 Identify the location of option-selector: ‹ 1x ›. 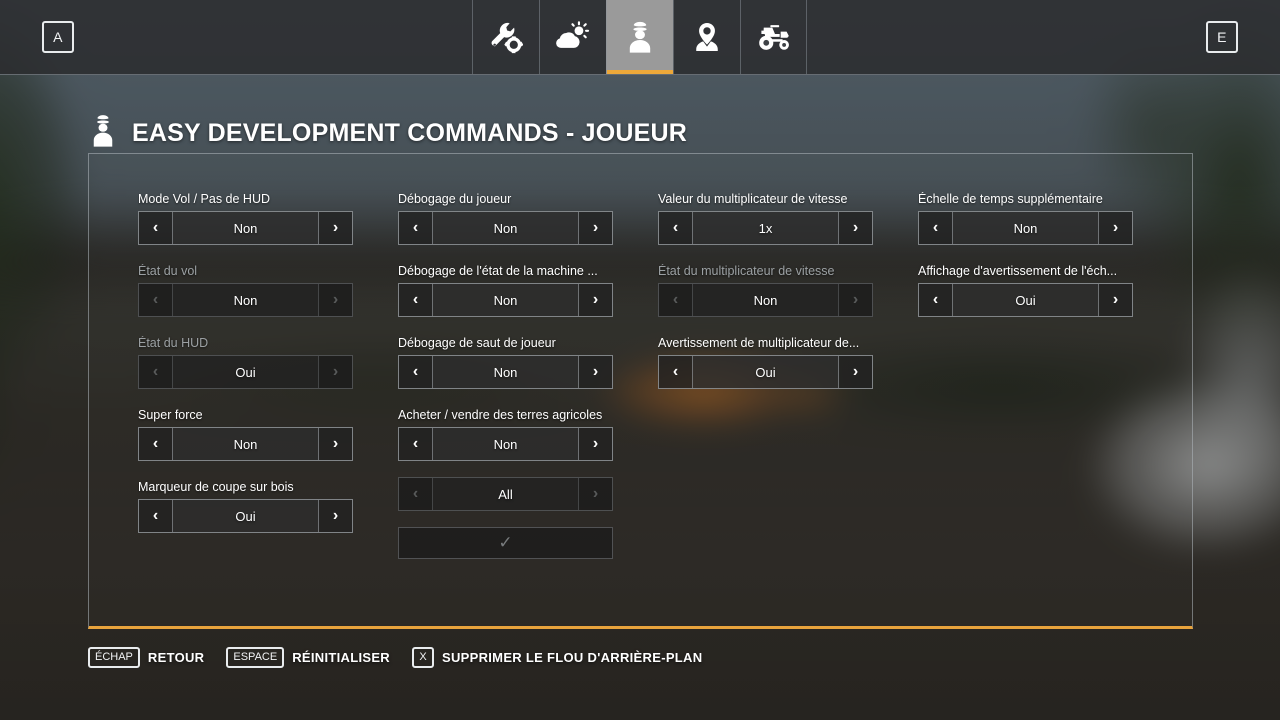
(765, 228).